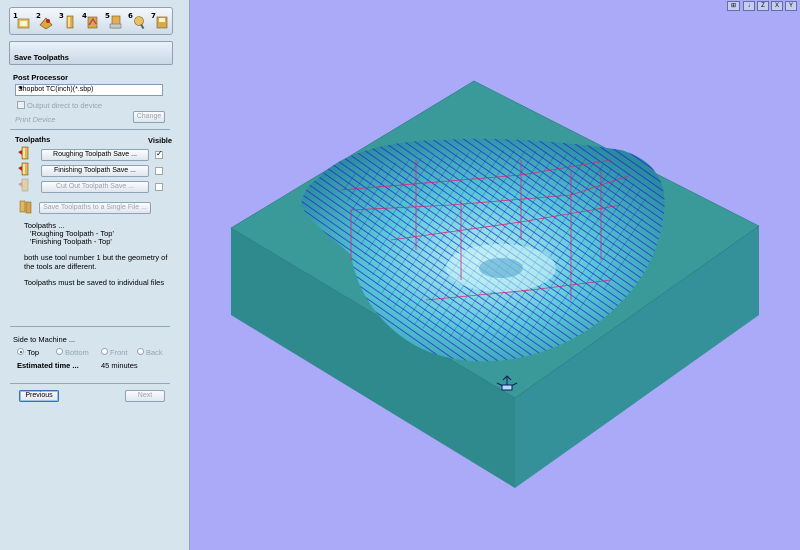 This screenshot has width=800, height=550. I want to click on step-3-button: 3, so click(68, 21).